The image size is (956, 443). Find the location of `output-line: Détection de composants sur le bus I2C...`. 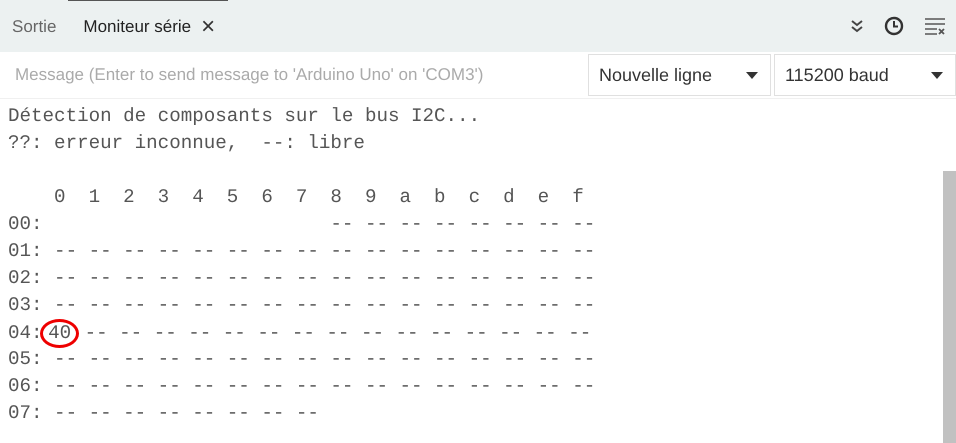

output-line: Détection de composants sur le bus I2C... is located at coordinates (245, 116).